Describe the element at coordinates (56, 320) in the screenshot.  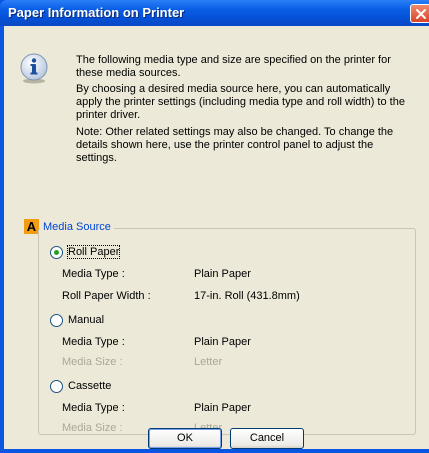
I see `manual-radio` at that location.